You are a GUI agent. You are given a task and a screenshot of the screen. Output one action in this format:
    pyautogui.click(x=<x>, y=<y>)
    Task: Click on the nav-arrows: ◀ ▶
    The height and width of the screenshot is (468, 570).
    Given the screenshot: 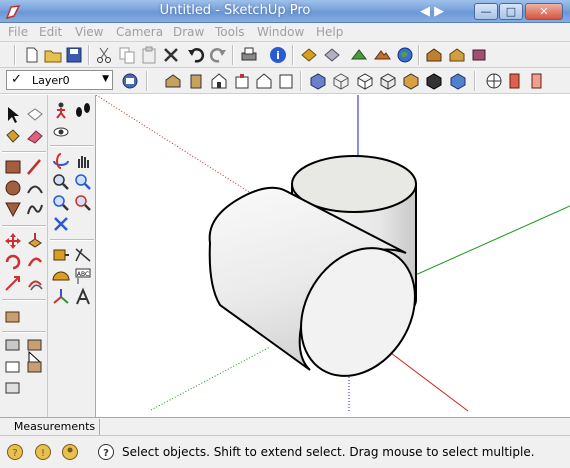 What is the action you would take?
    pyautogui.click(x=432, y=11)
    